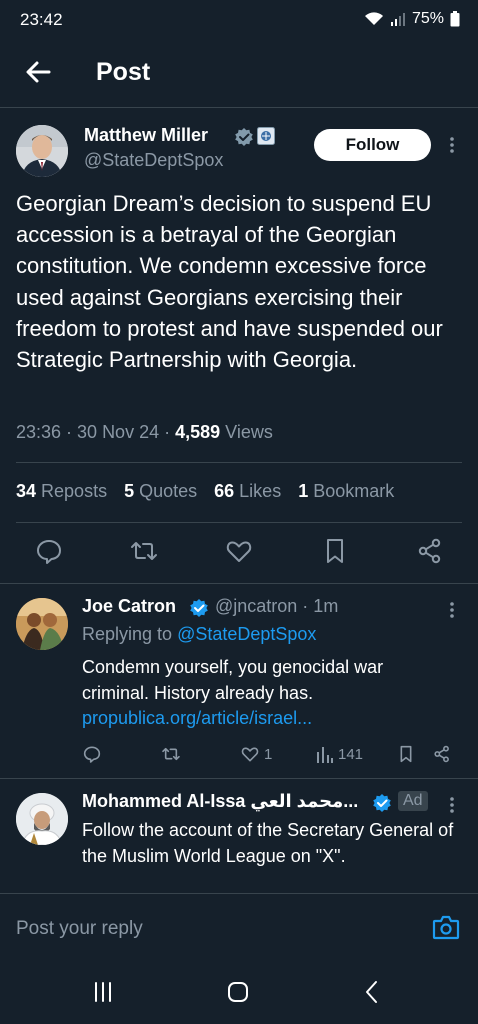  I want to click on system-navigation-bar, so click(239, 992).